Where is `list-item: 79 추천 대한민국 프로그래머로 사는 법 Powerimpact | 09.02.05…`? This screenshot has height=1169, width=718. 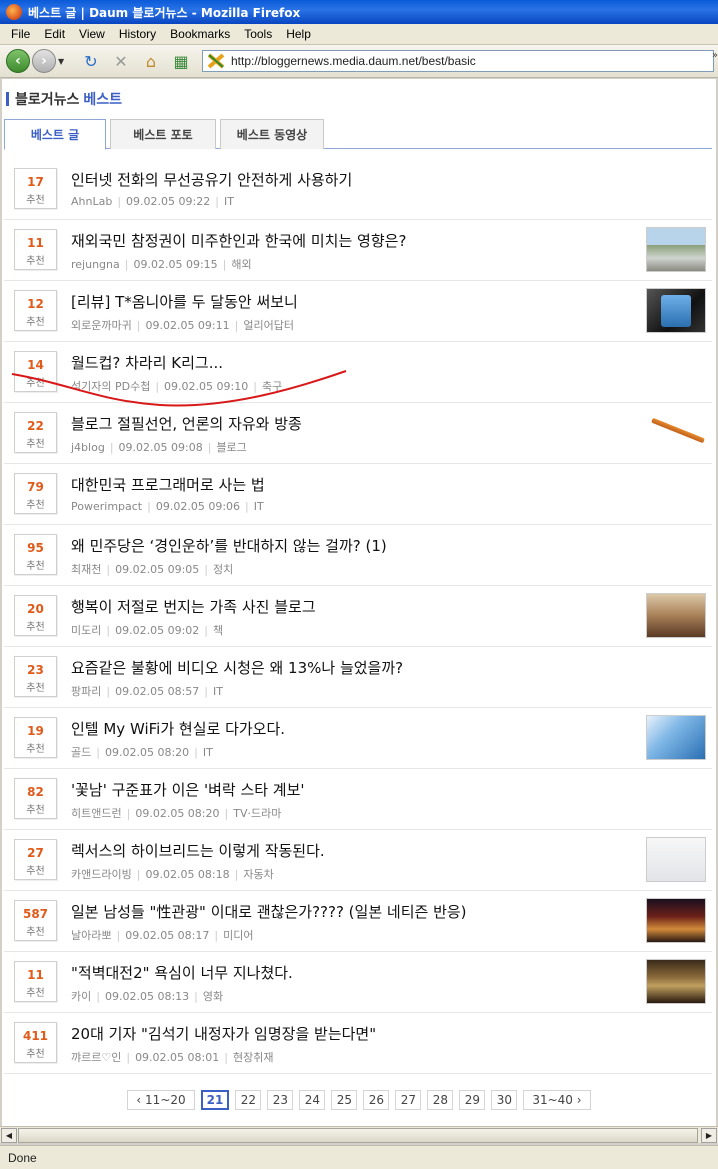 list-item: 79 추천 대한민국 프로그래머로 사는 법 Powerimpact | 09.02.05… is located at coordinates (358, 494).